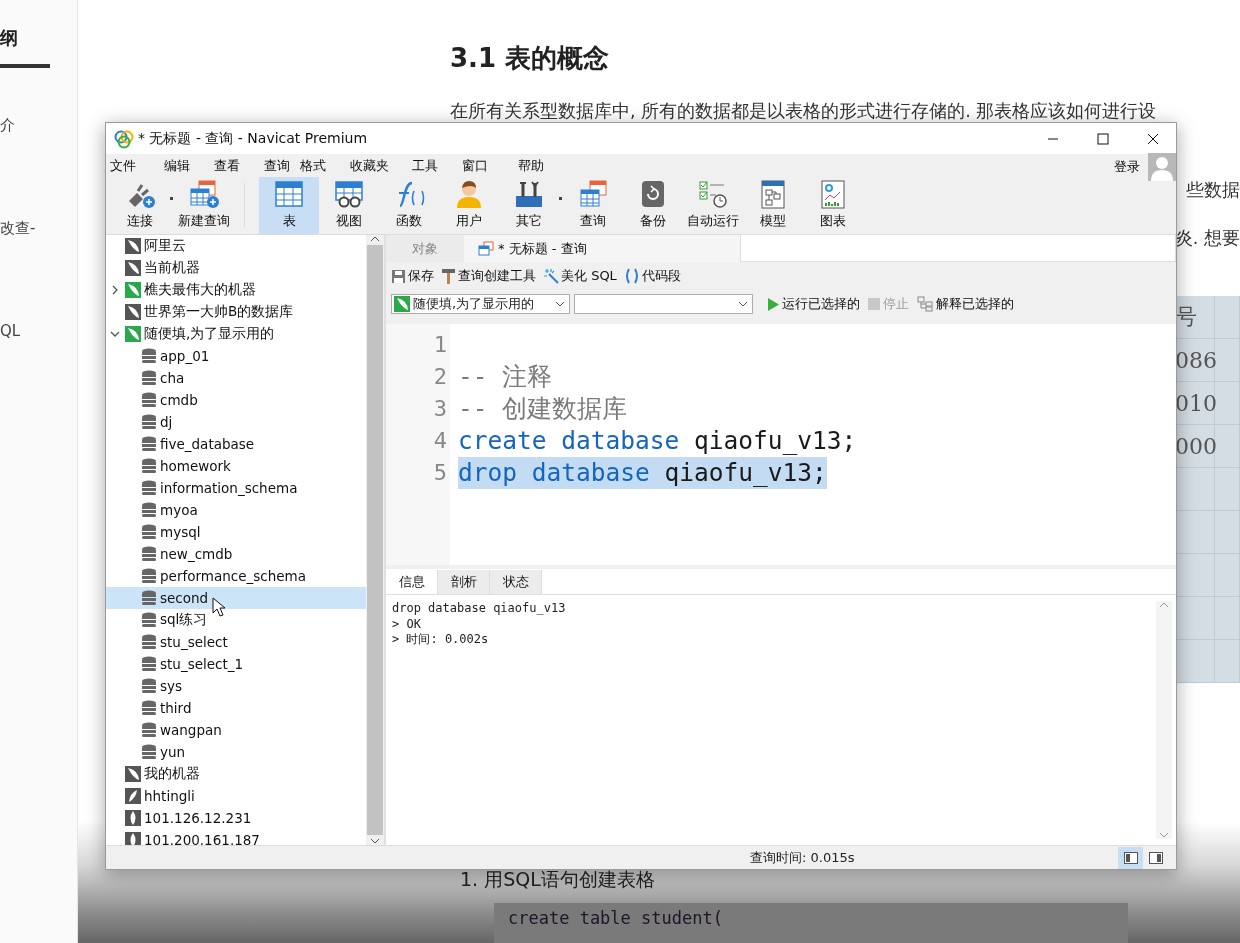 This screenshot has width=1240, height=943. What do you see at coordinates (236, 334) in the screenshot?
I see `tree-item: 随便填,为了显示用的` at bounding box center [236, 334].